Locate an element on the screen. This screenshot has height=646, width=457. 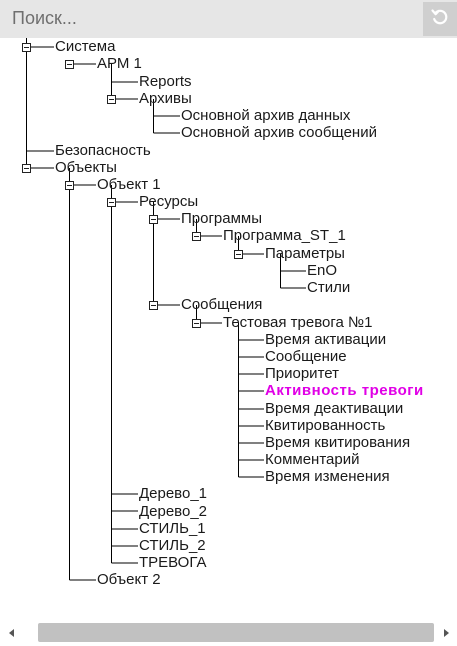
tree-node-obekt2: Объект 2 is located at coordinates (129, 579).